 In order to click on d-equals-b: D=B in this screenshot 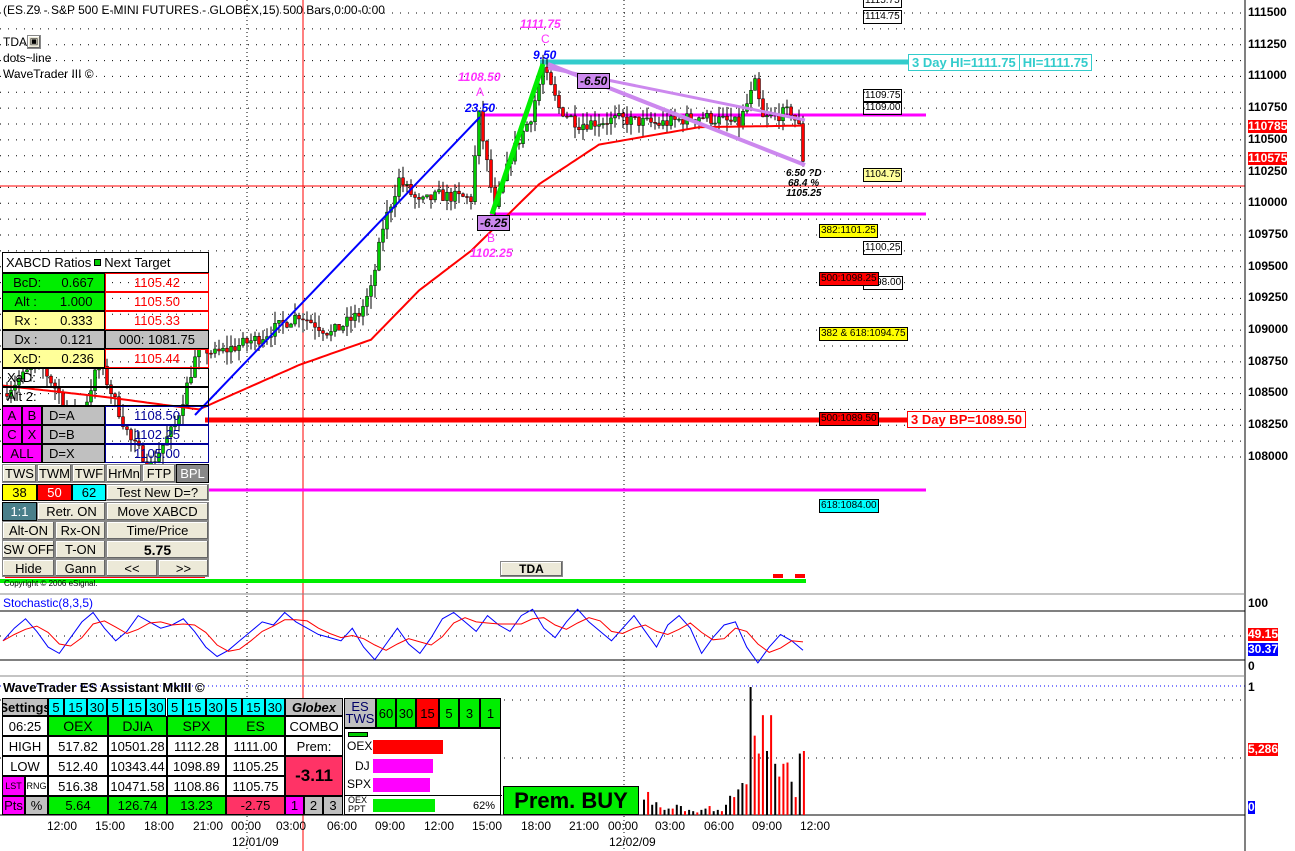, I will do `click(73, 434)`.